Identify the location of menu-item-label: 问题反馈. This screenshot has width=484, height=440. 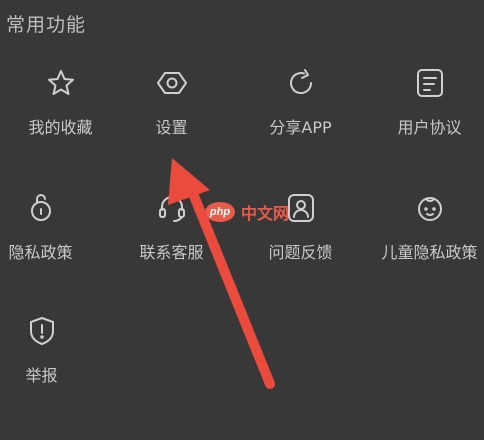
(300, 252).